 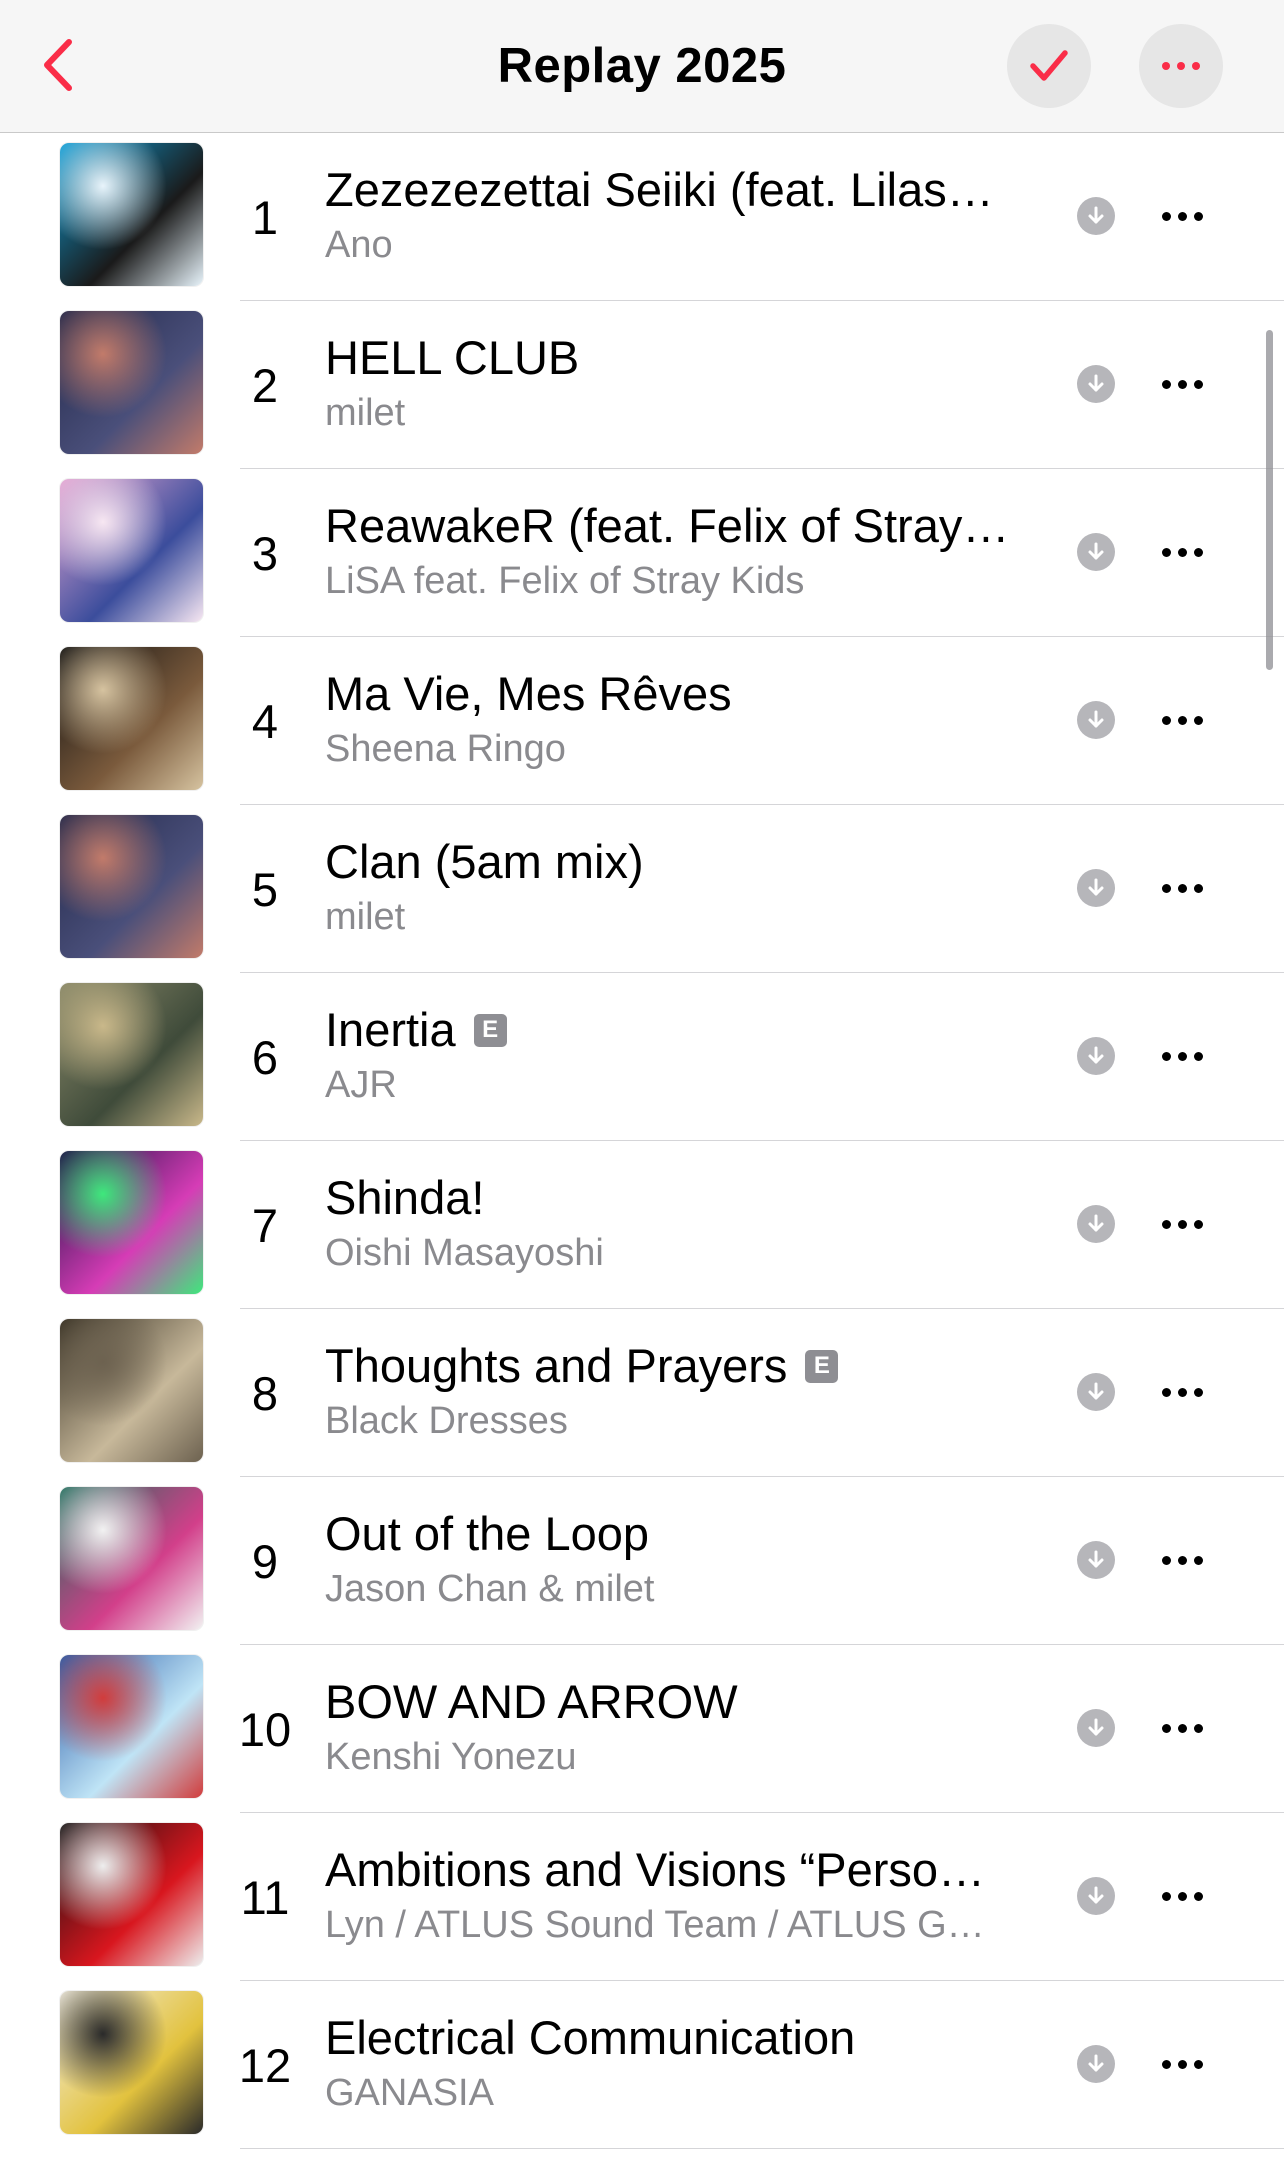 I want to click on track-artist: milet, so click(x=365, y=413).